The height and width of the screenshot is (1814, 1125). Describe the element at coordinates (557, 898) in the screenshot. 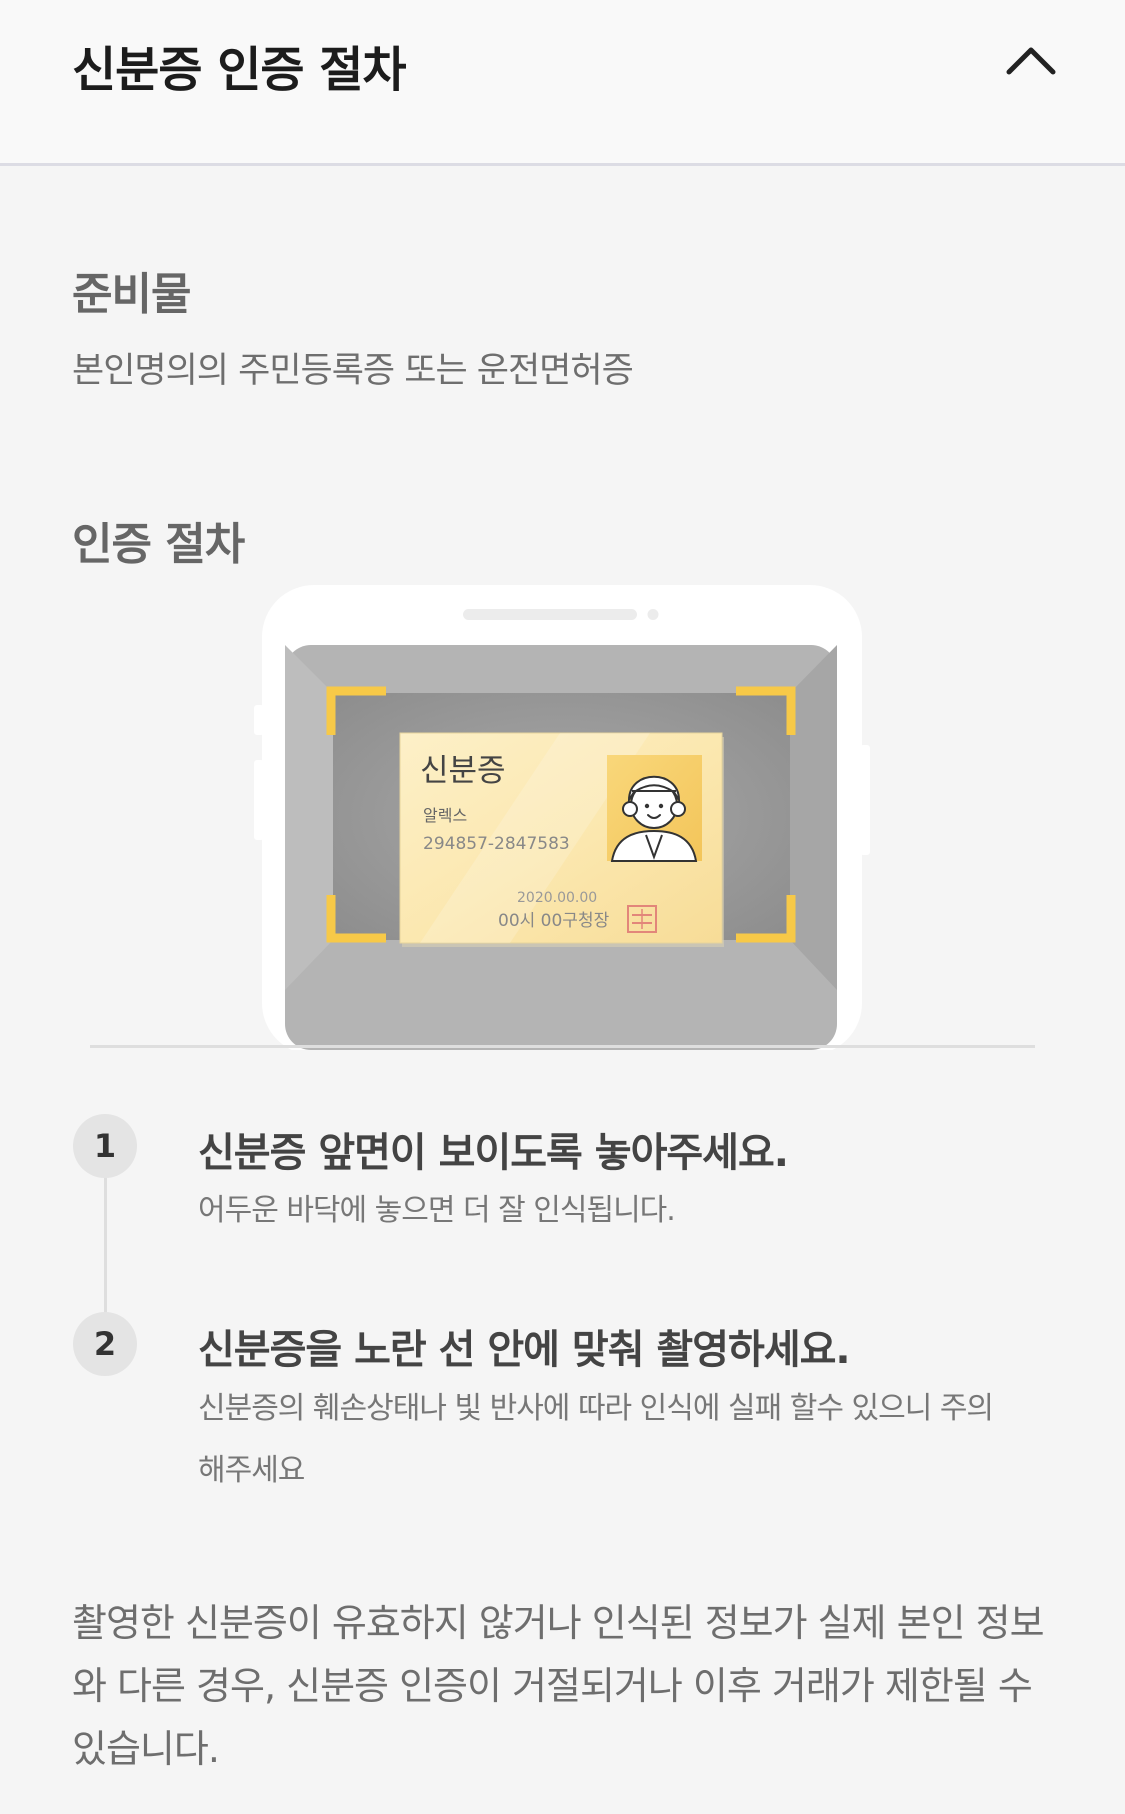

I see `id-card-date: 2020.00.00` at that location.